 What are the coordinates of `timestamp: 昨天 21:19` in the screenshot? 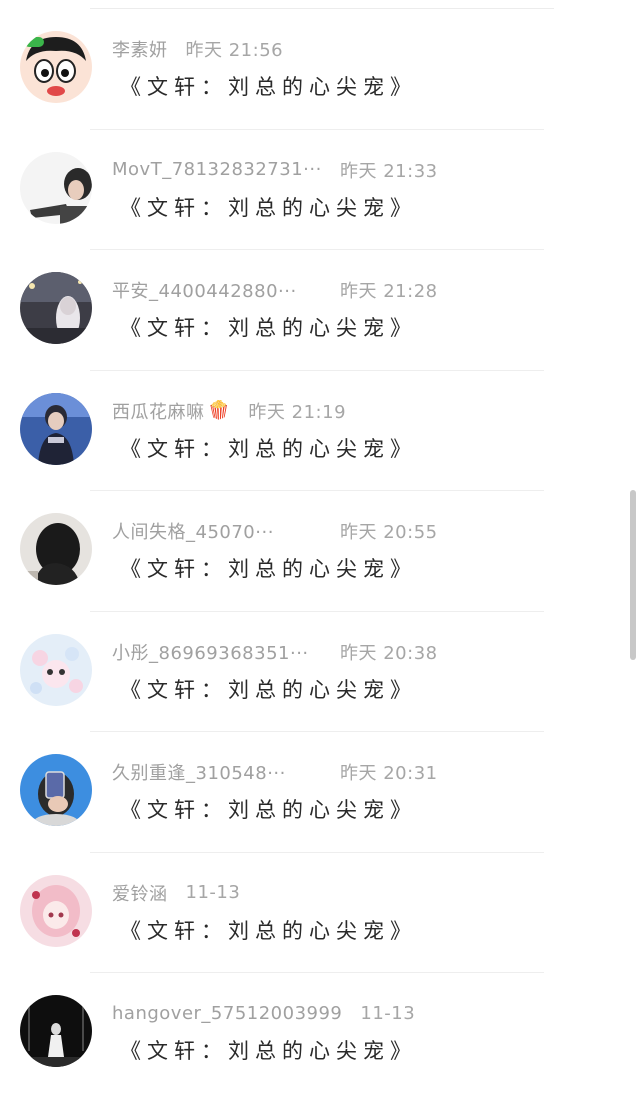 It's located at (297, 412).